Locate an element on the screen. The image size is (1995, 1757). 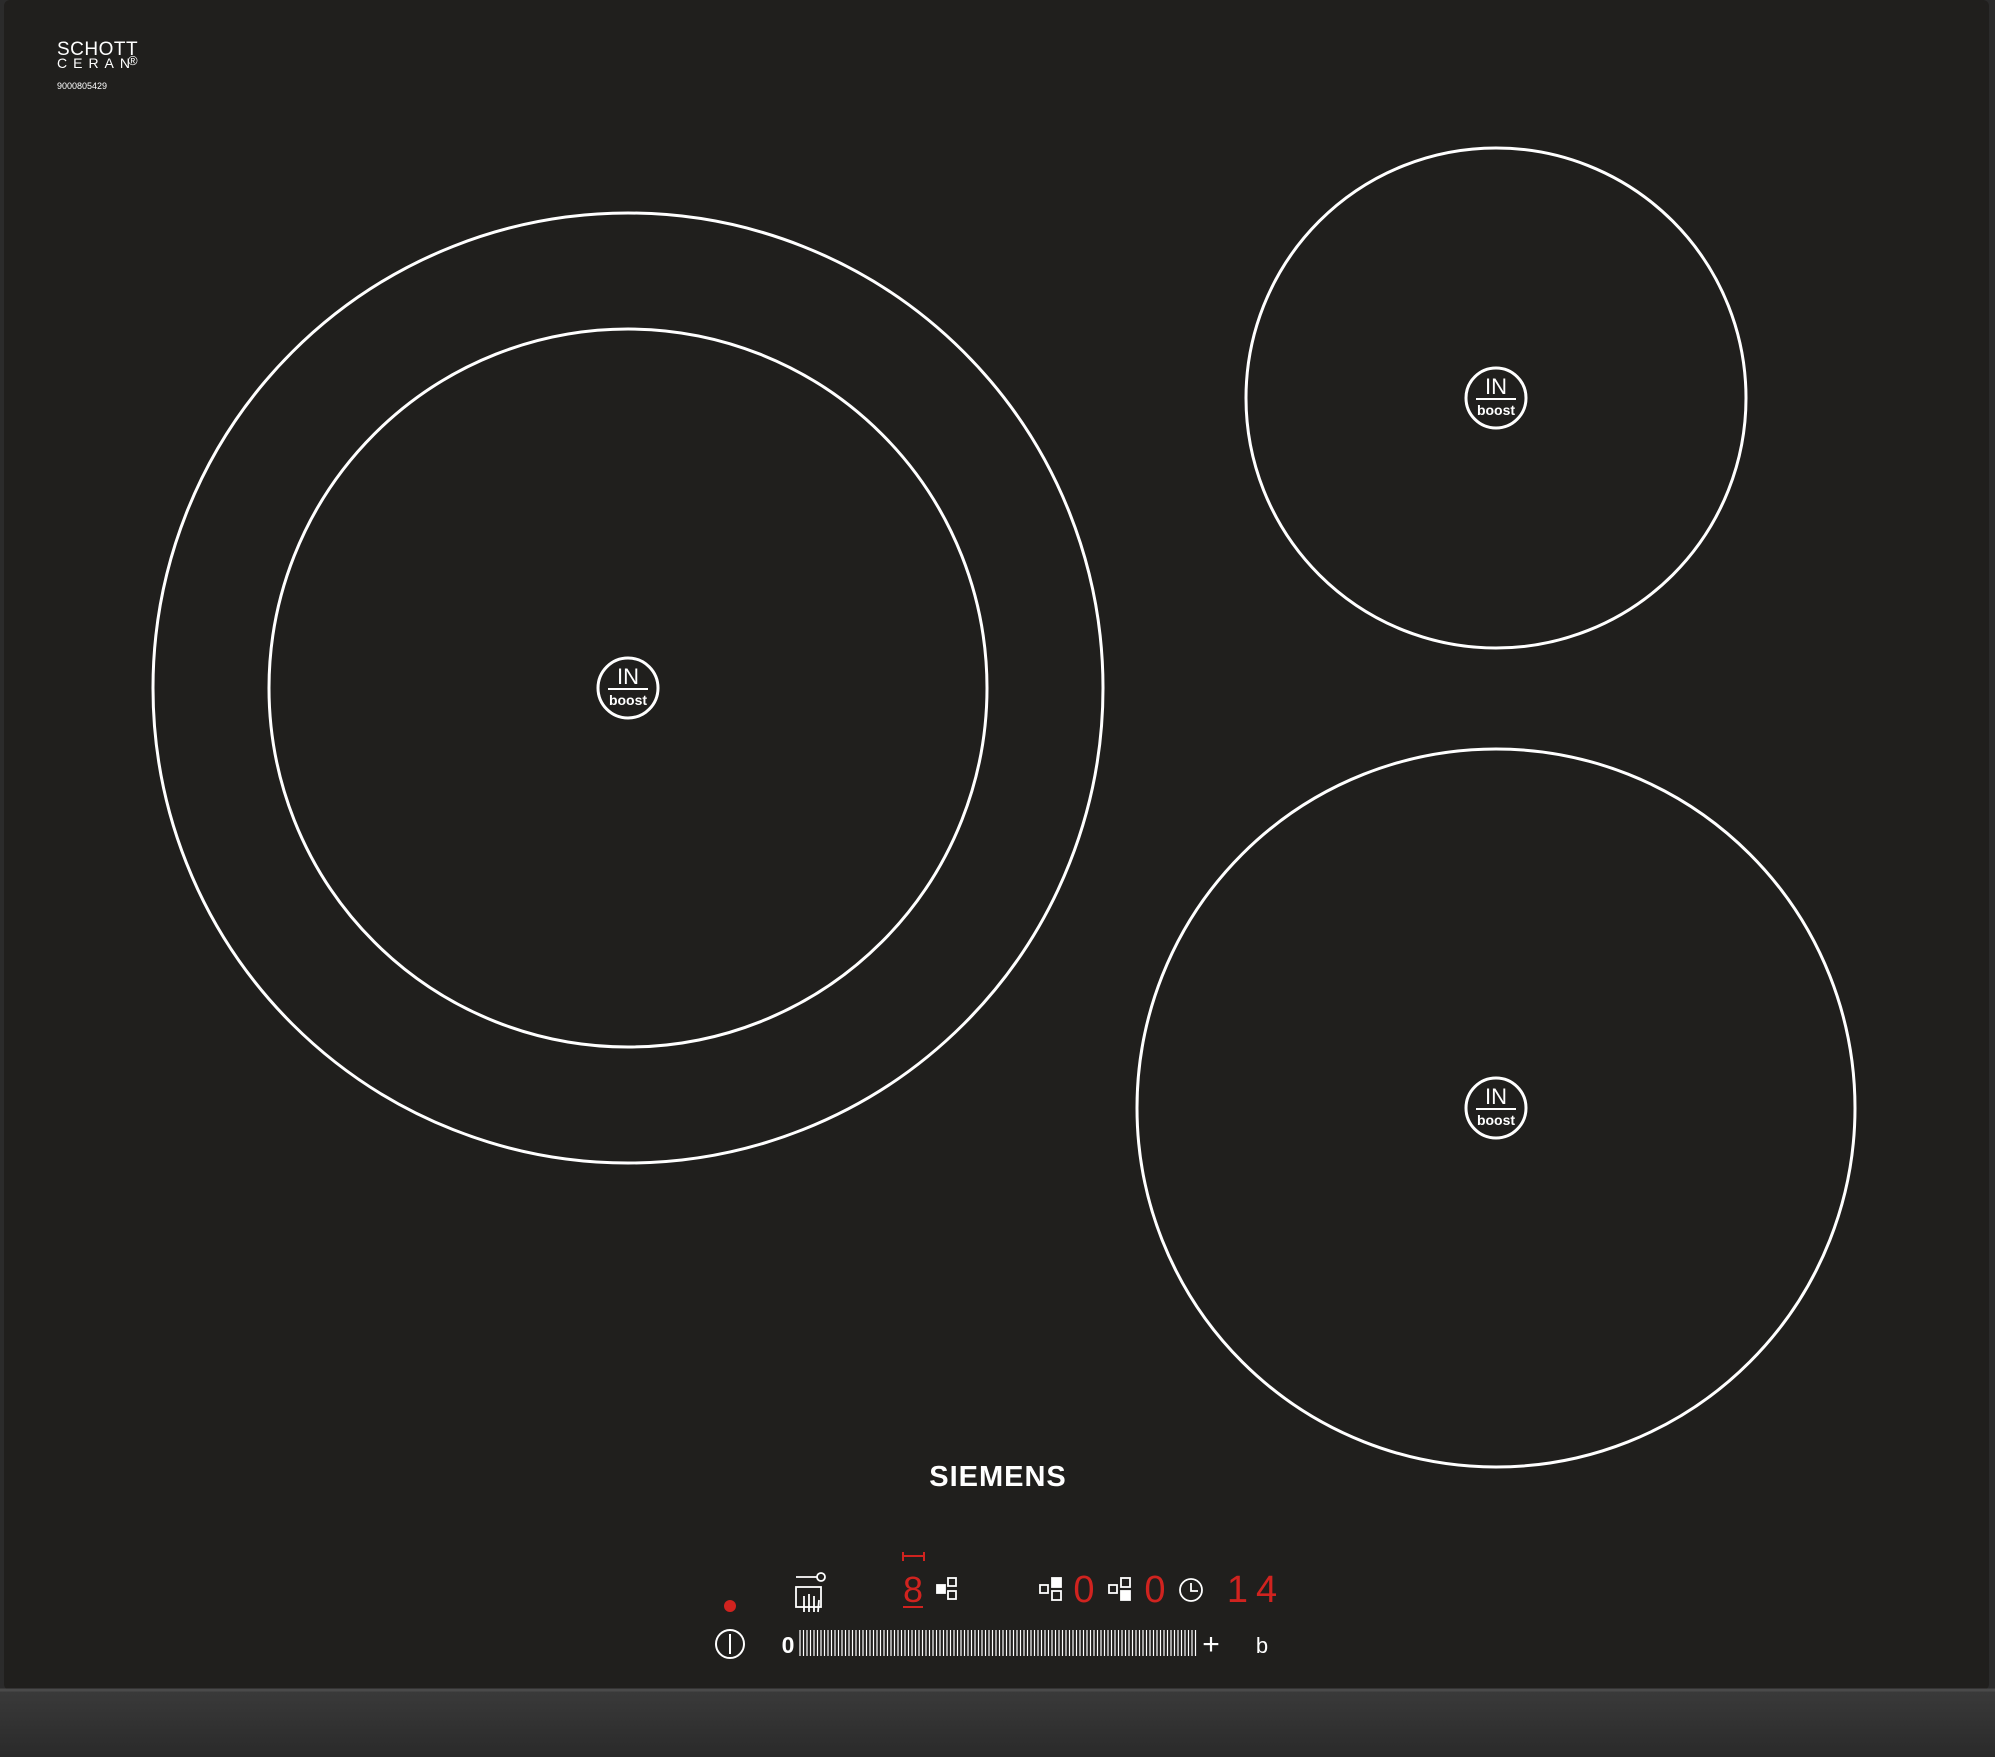
zone-level-2: 0 is located at coordinates (1154, 1590).